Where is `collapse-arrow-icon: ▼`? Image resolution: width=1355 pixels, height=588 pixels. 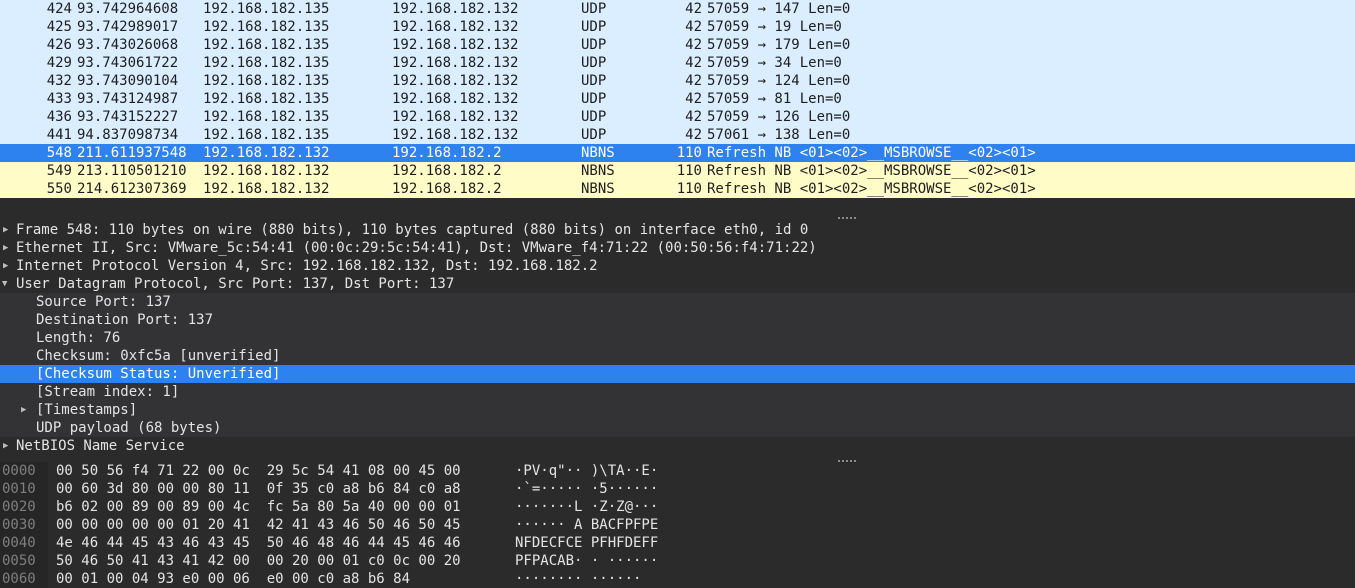 collapse-arrow-icon: ▼ is located at coordinates (7, 284).